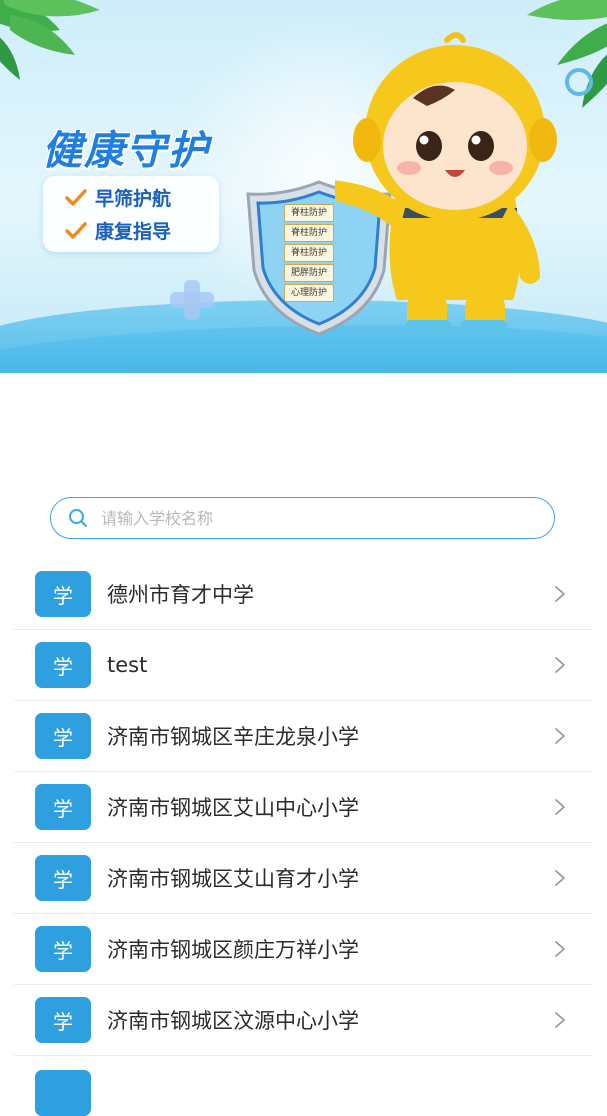  I want to click on school-name: 济南市钢城区汶源中心小学, so click(233, 1021).